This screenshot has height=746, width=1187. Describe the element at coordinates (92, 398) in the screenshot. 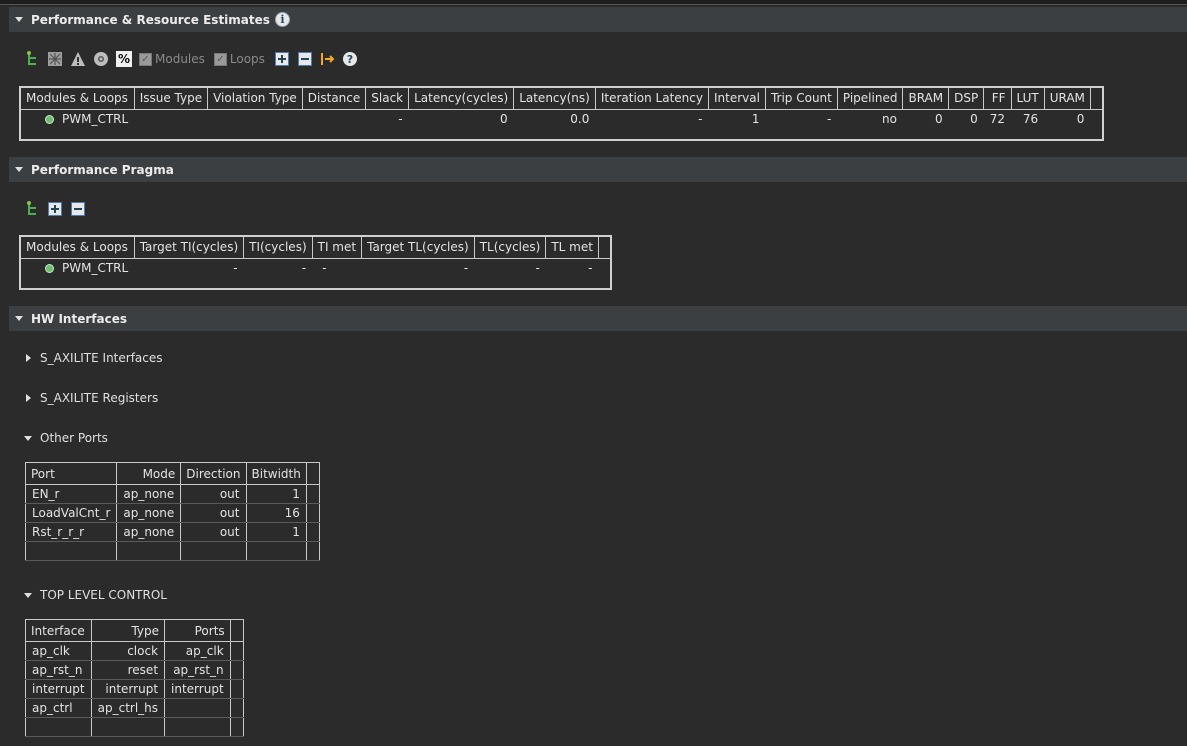

I see `subsection-s-axilite-registers: S_AXILITE Registers` at that location.